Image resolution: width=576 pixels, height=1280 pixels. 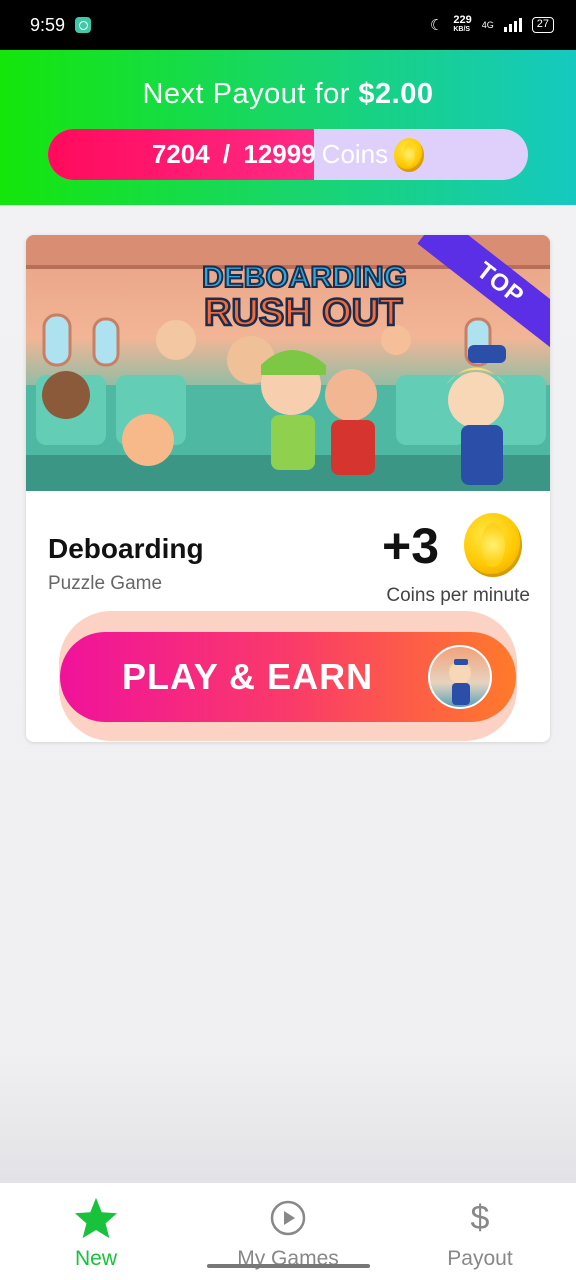 What do you see at coordinates (436, 25) in the screenshot?
I see `do-not-disturb-icon: ☾` at bounding box center [436, 25].